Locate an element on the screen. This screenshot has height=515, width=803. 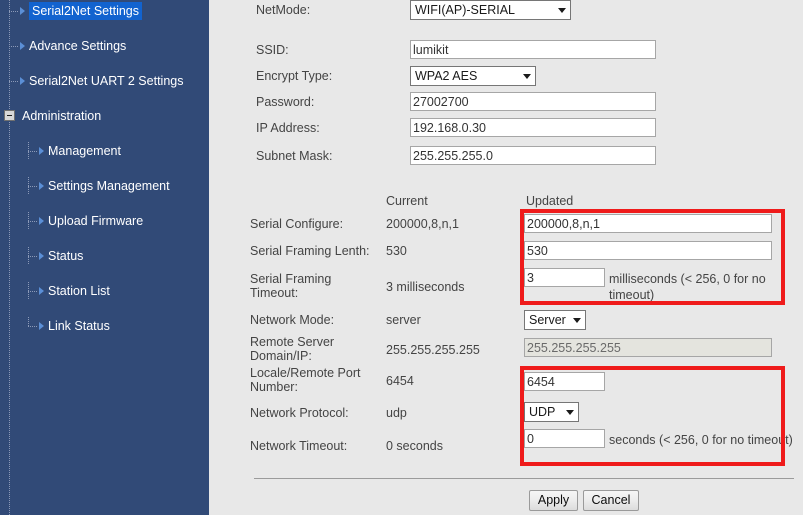
network-mode-select: Server is located at coordinates (555, 320).